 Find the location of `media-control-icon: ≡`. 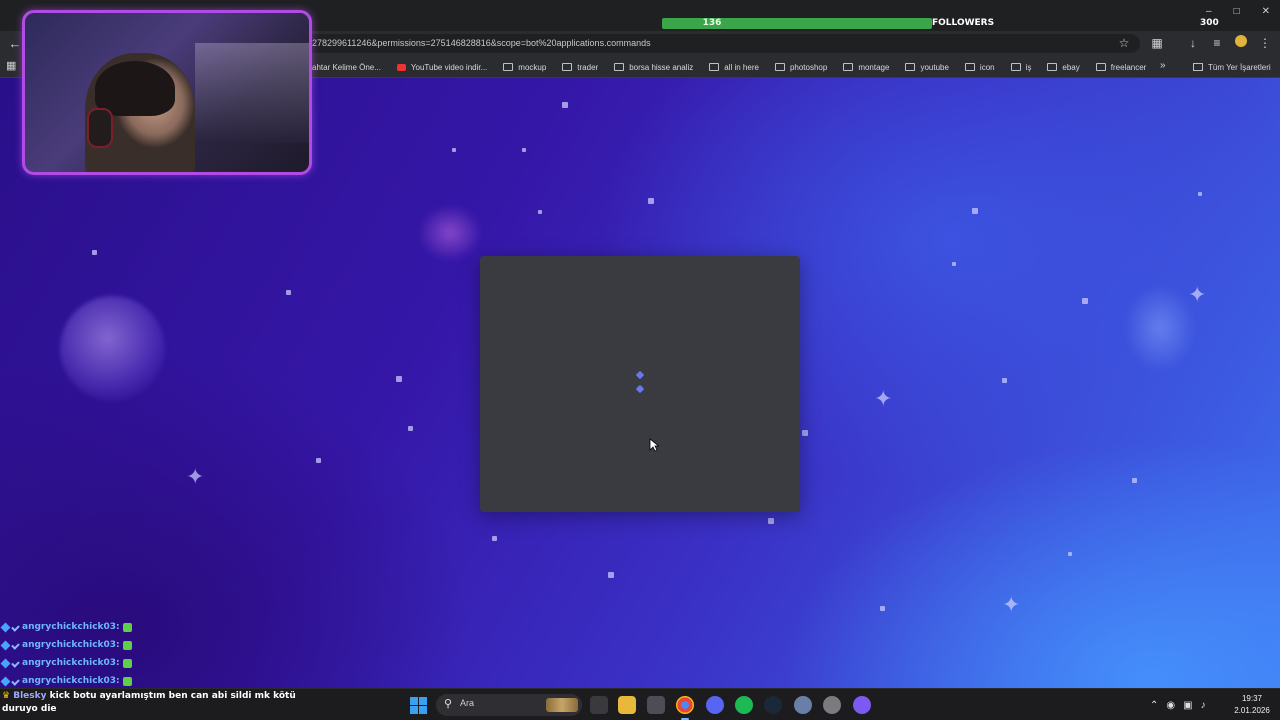

media-control-icon: ≡ is located at coordinates (1217, 43).